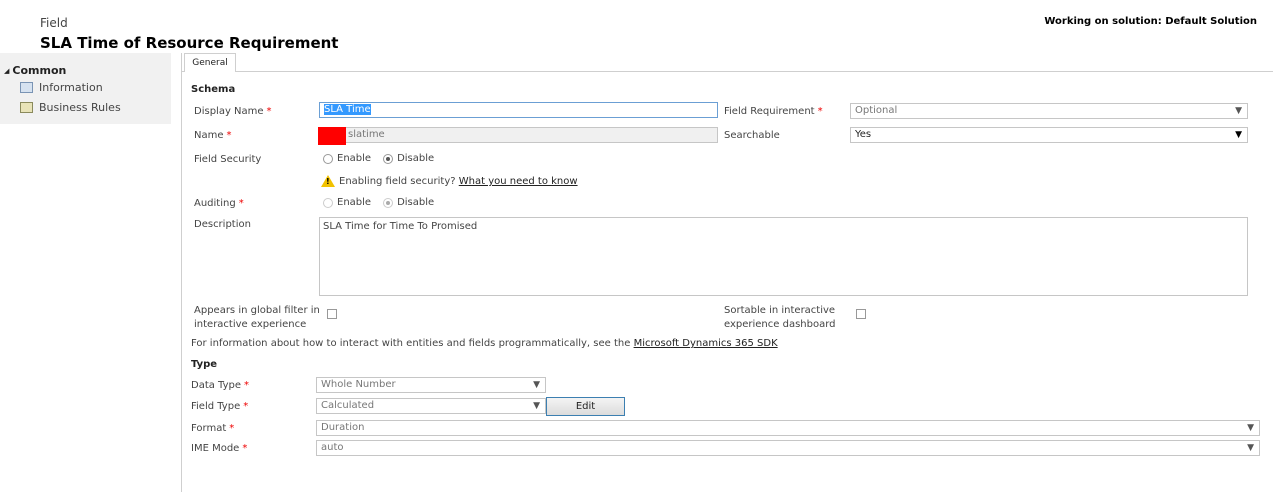  I want to click on field-type-label: Field Type *, so click(220, 406).